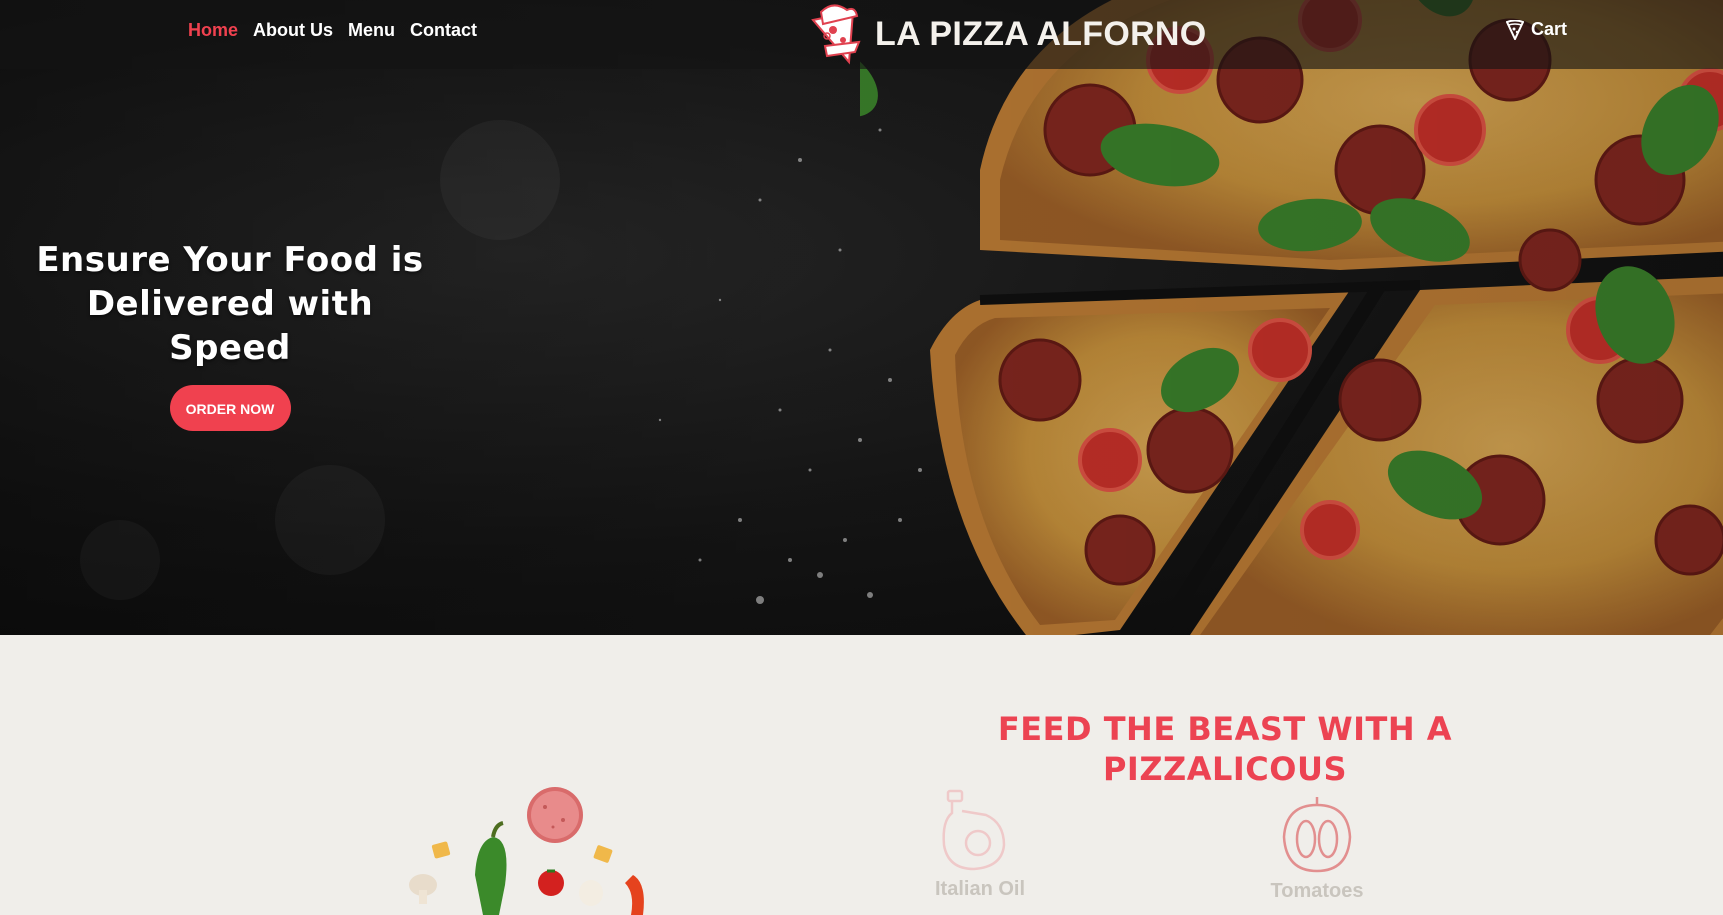 The height and width of the screenshot is (915, 1723). Describe the element at coordinates (526, 851) in the screenshot. I see `flying-ingredients-image` at that location.